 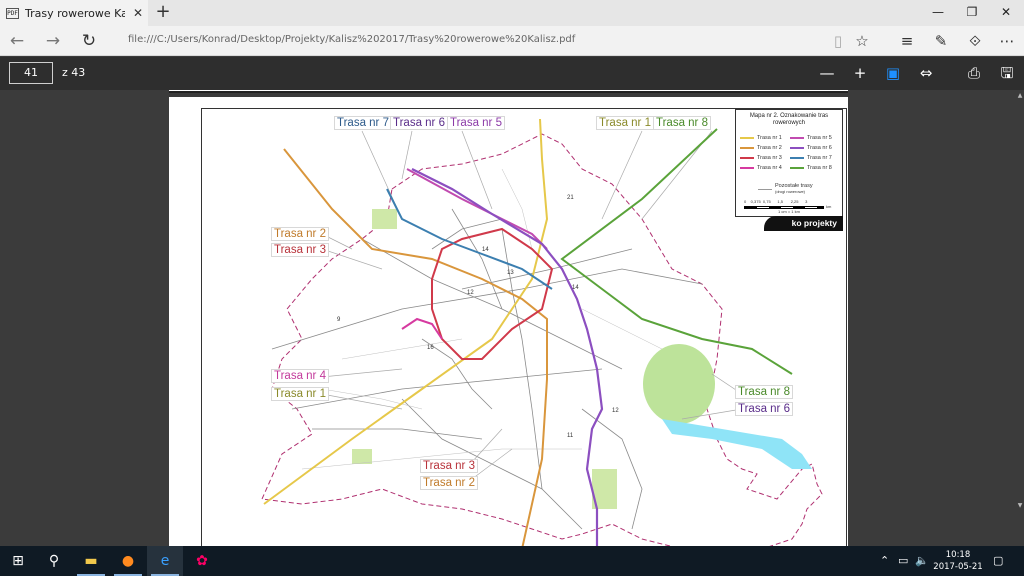 I want to click on two-page-icon: ⇔, so click(x=926, y=73).